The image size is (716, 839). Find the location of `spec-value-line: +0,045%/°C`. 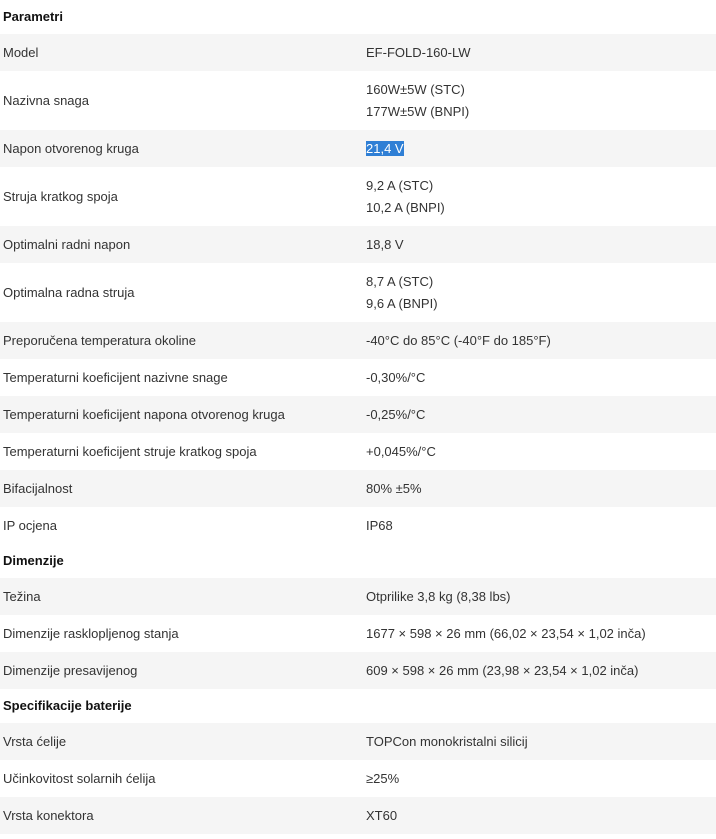

spec-value-line: +0,045%/°C is located at coordinates (401, 451).